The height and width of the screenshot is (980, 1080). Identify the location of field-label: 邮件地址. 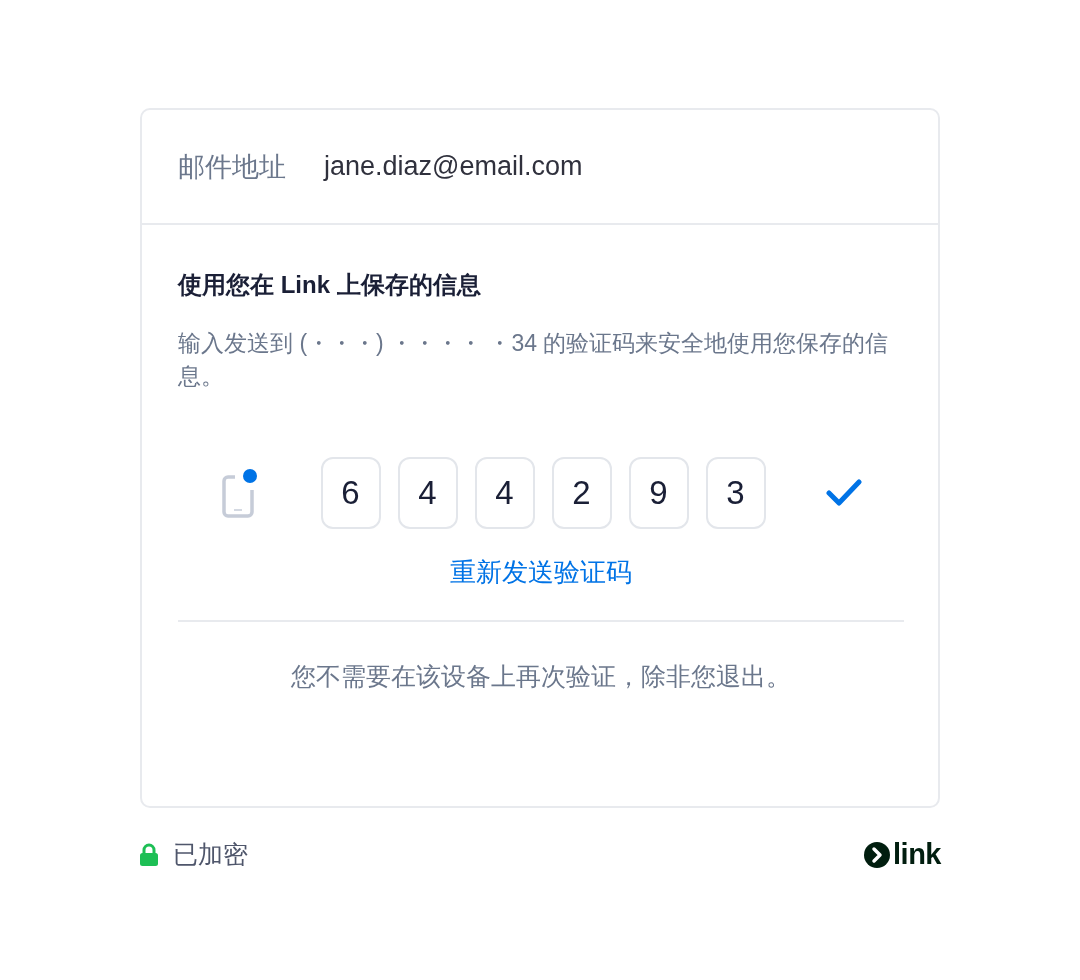
(232, 167).